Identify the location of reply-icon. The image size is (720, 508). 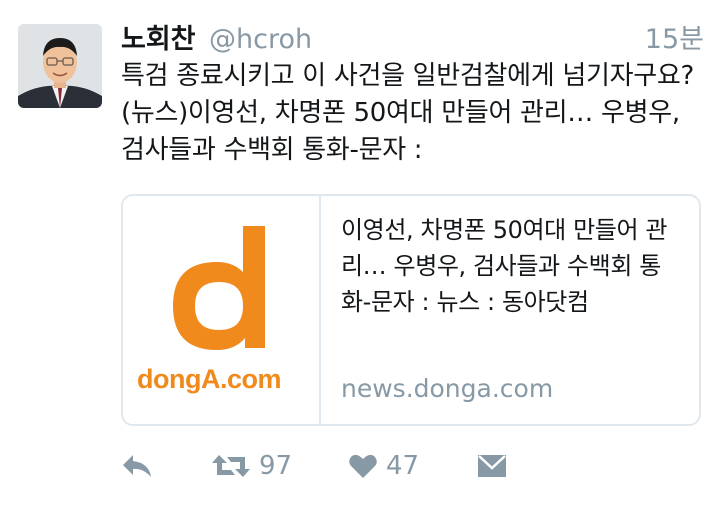
(137, 466).